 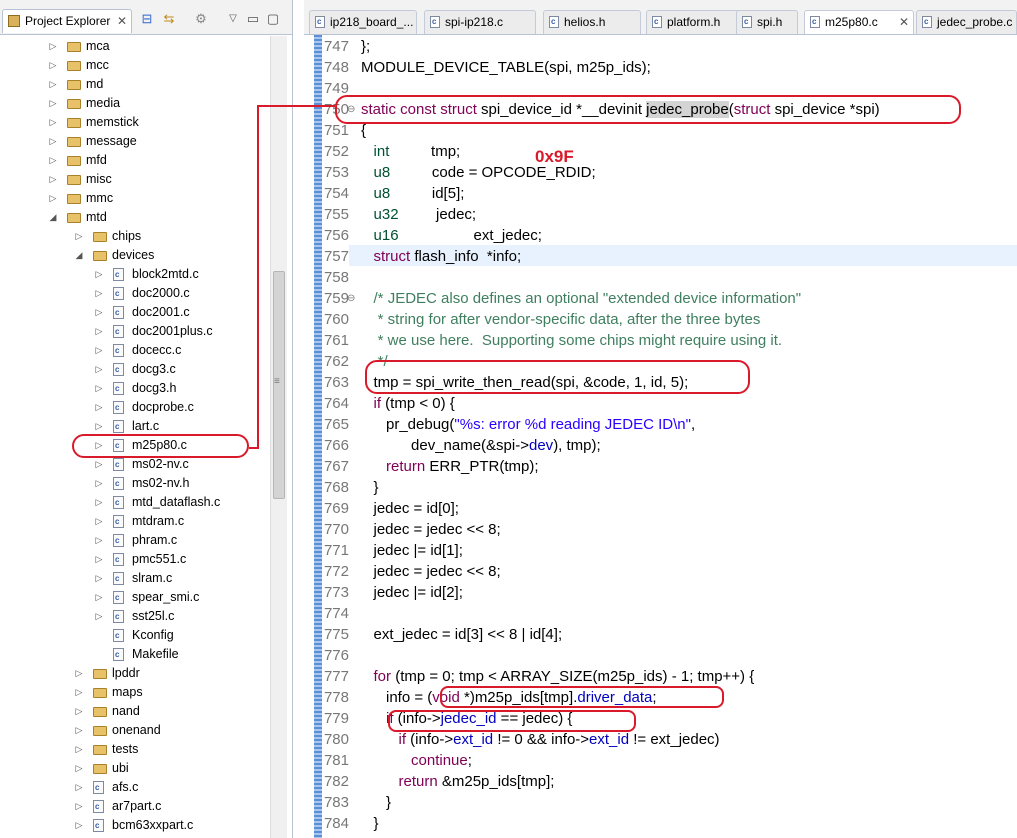 What do you see at coordinates (134, 597) in the screenshot?
I see `tree-item: ▷ c spear_smi.c` at bounding box center [134, 597].